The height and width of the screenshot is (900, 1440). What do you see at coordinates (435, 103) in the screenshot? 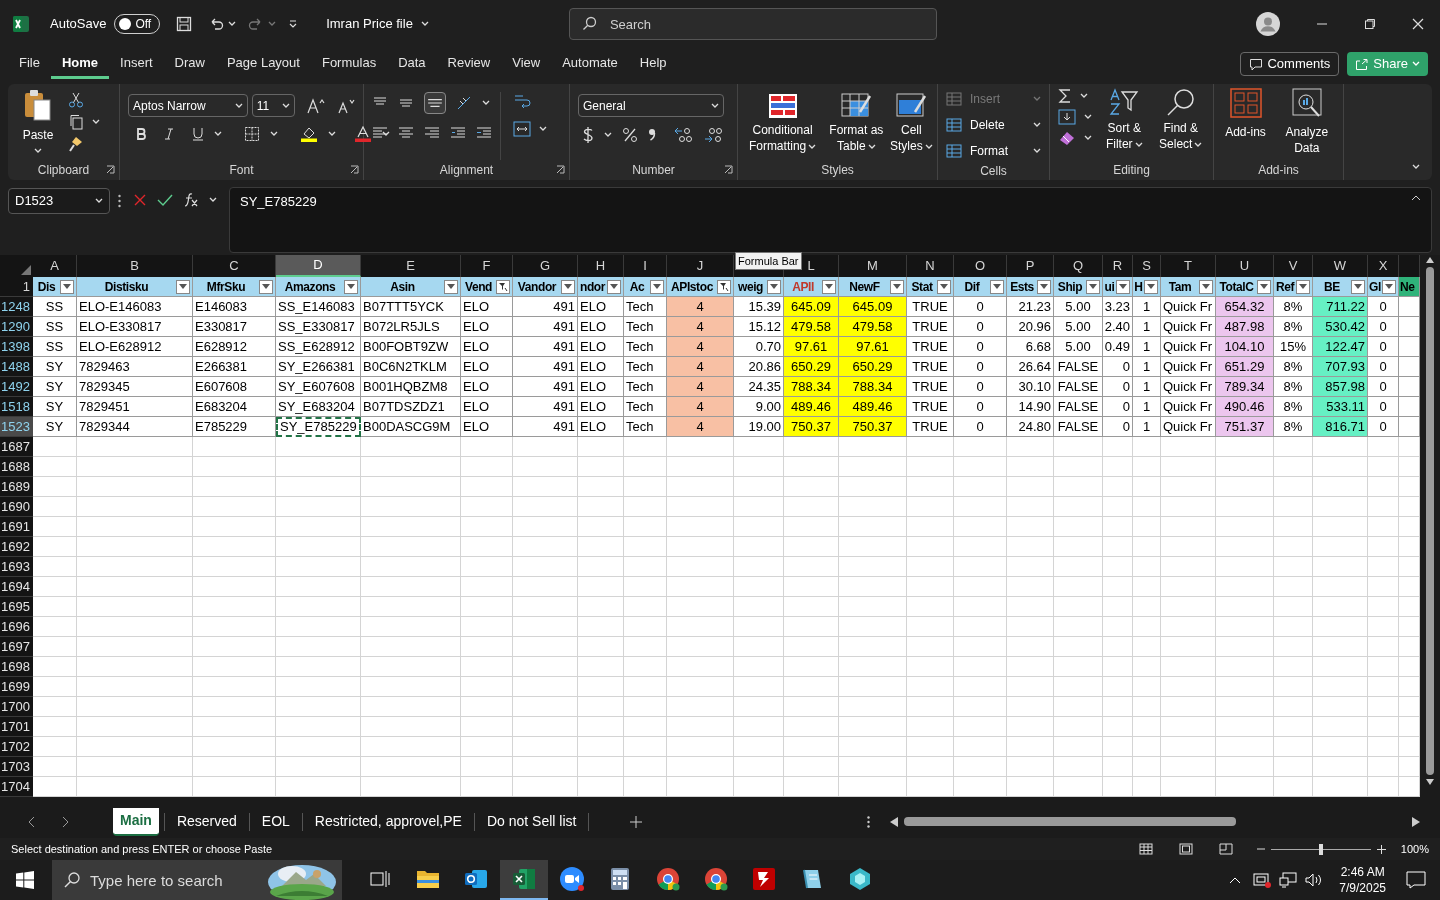
I see `bottom-align-button` at bounding box center [435, 103].